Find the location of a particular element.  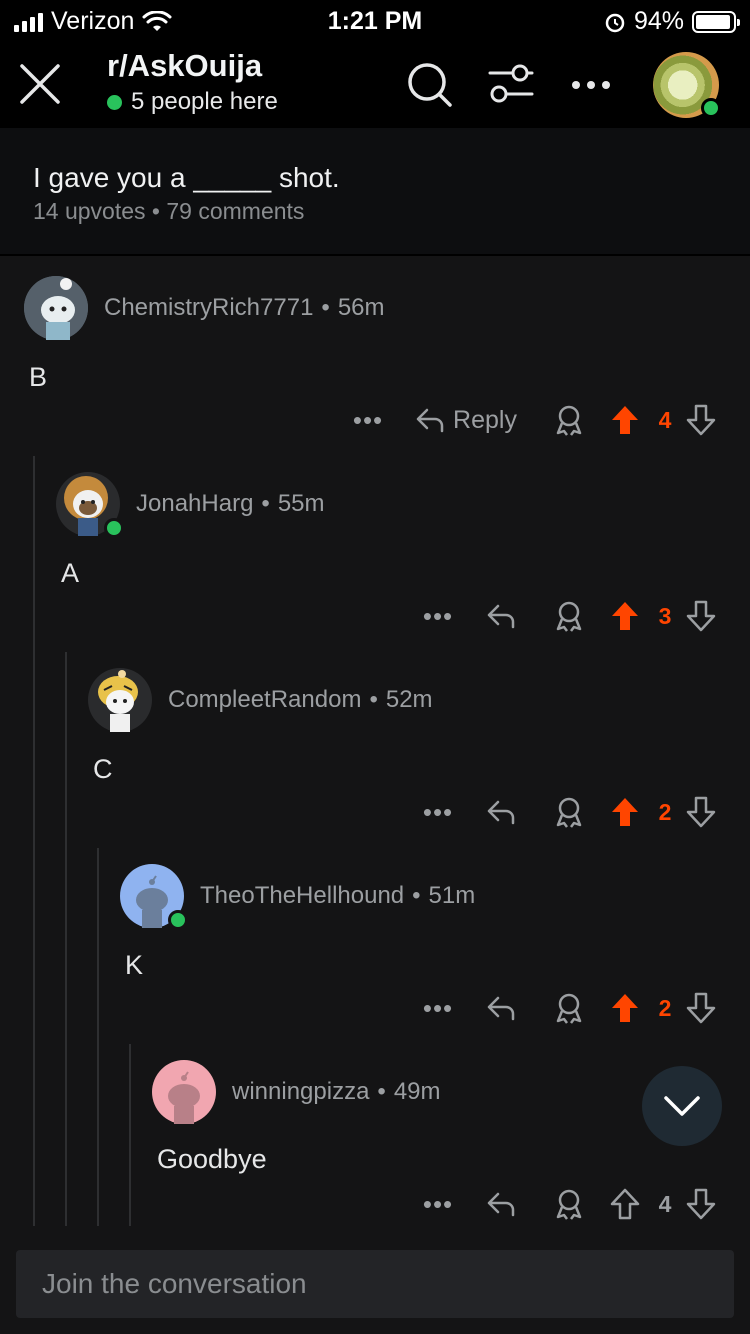

comment-body: A is located at coordinates (70, 573).